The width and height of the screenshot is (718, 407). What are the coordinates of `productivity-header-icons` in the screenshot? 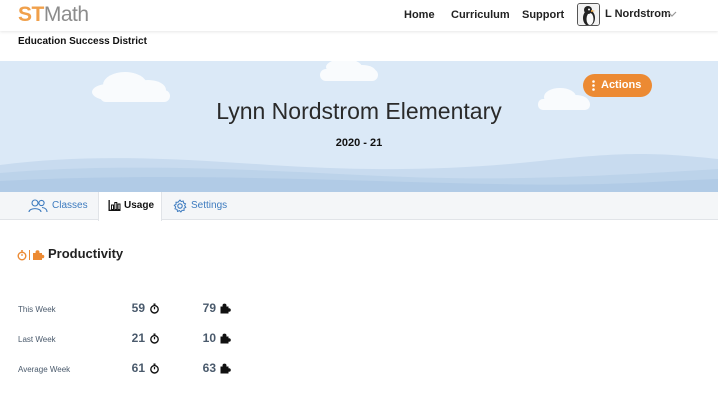 It's located at (31, 255).